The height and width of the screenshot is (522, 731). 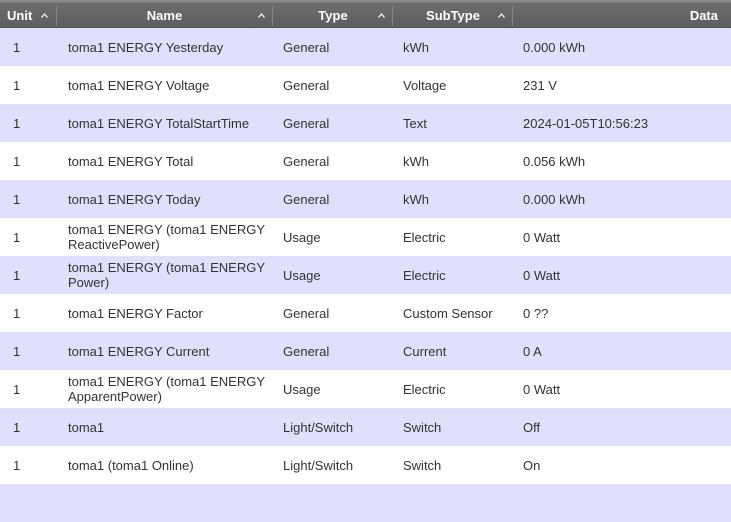 I want to click on name-cell: toma1 ENERGY (toma1 ENERGY Power), so click(x=168, y=275).